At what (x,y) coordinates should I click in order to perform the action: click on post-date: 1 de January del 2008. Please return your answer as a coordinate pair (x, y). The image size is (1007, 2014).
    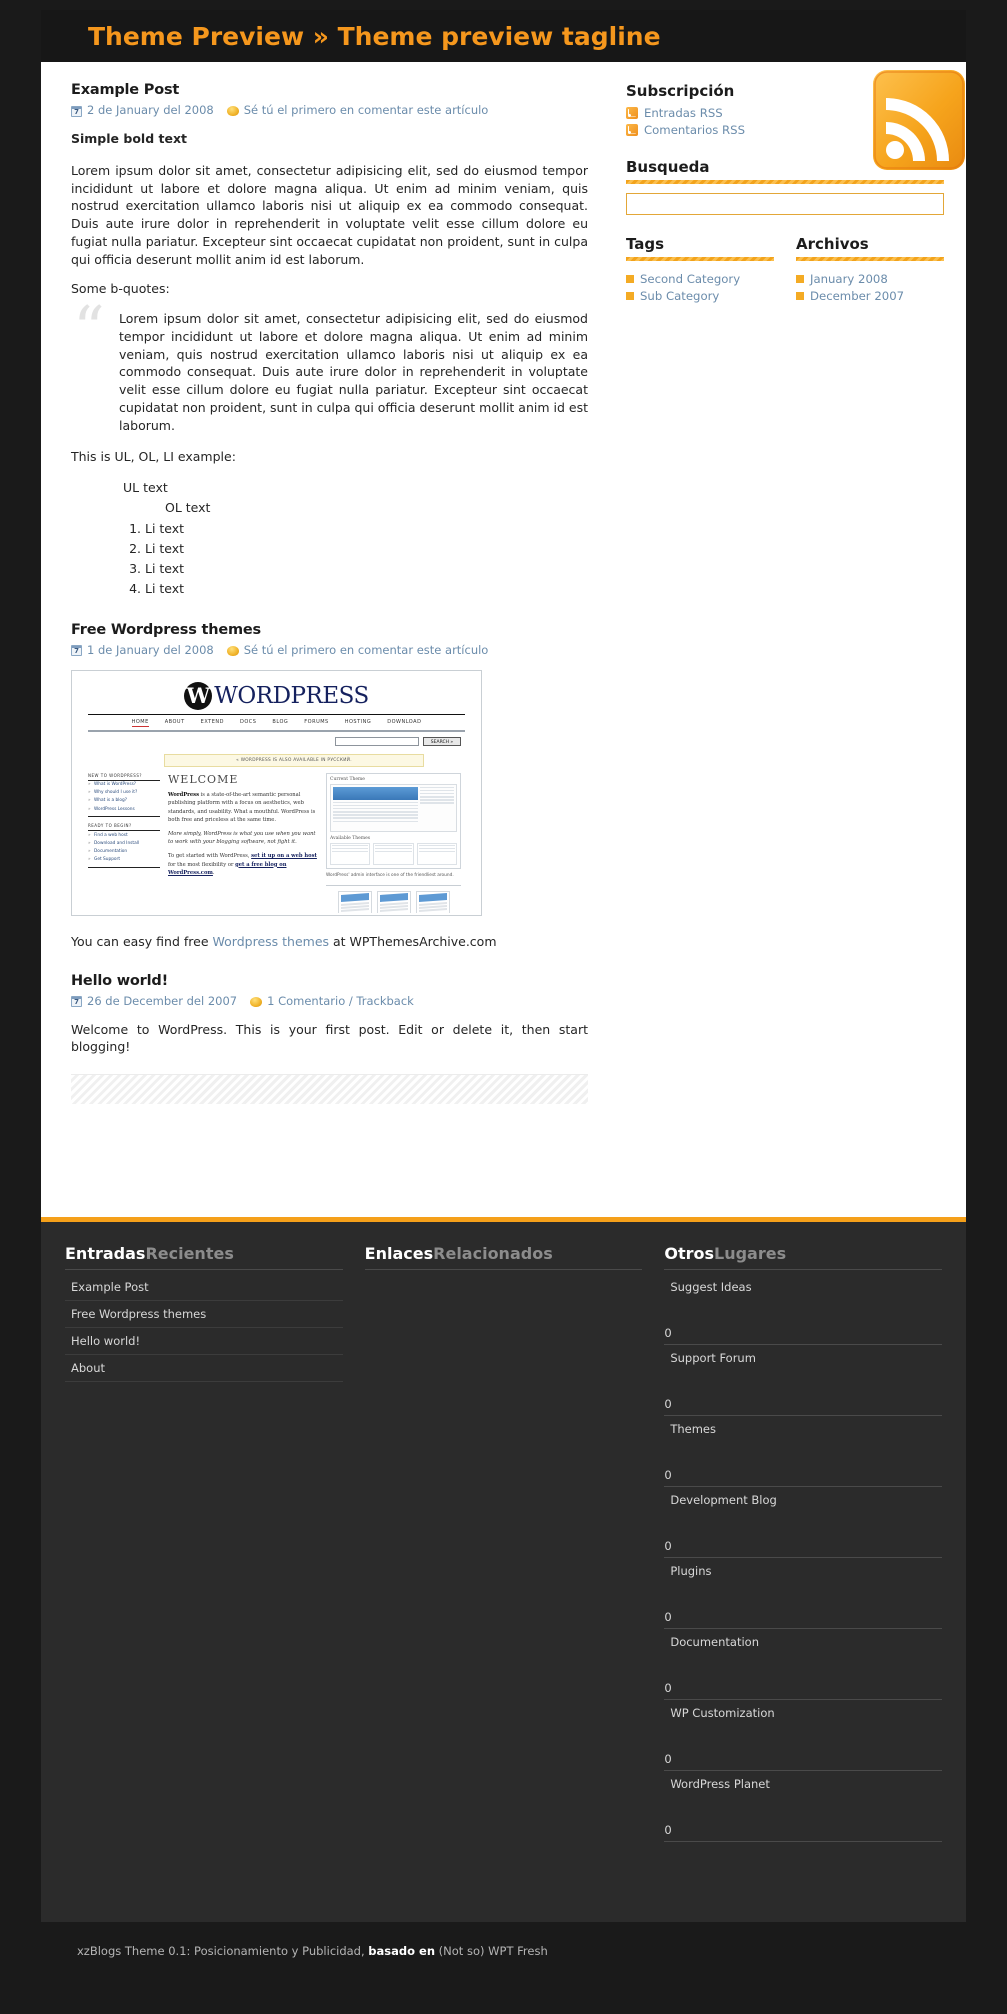
    Looking at the image, I should click on (150, 650).